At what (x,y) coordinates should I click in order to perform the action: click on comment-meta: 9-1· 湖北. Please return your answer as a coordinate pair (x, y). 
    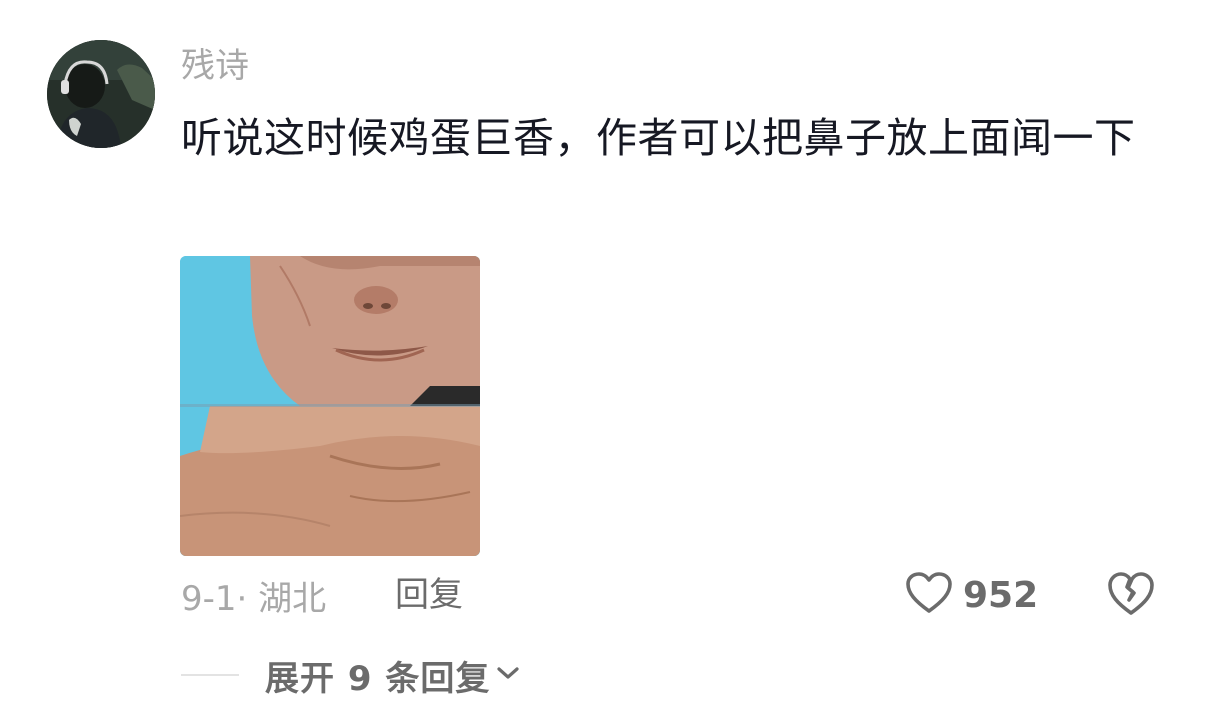
    Looking at the image, I should click on (253, 595).